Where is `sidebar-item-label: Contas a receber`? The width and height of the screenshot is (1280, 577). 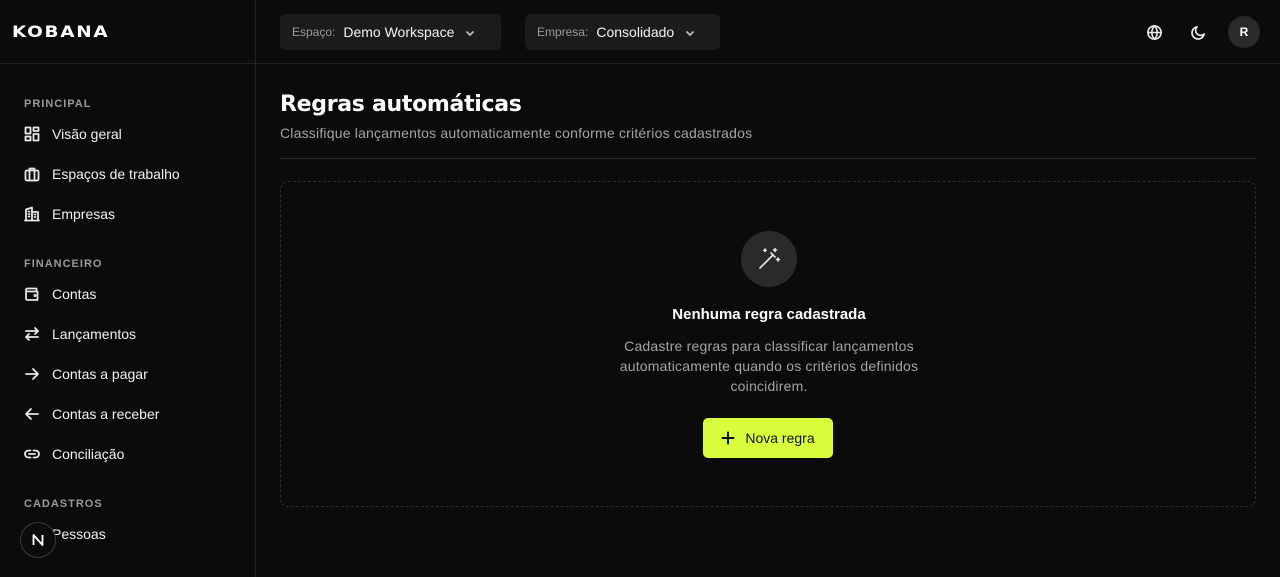
sidebar-item-label: Contas a receber is located at coordinates (106, 414).